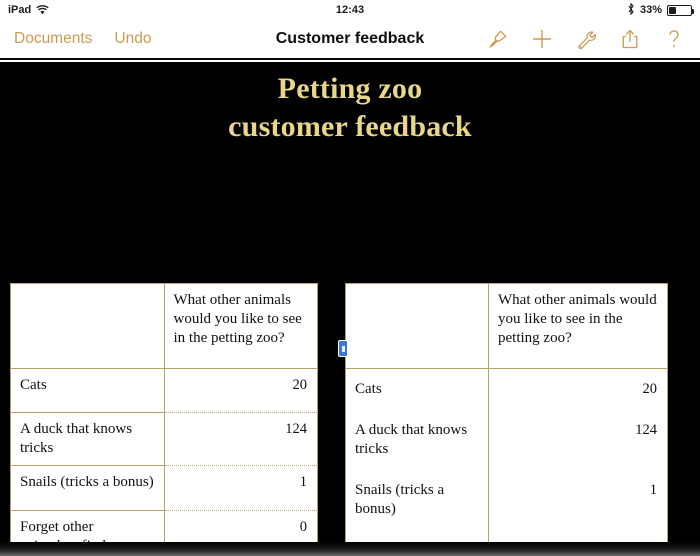  I want to click on app-toolbar: Documents Undo Customer feedback, so click(350, 40).